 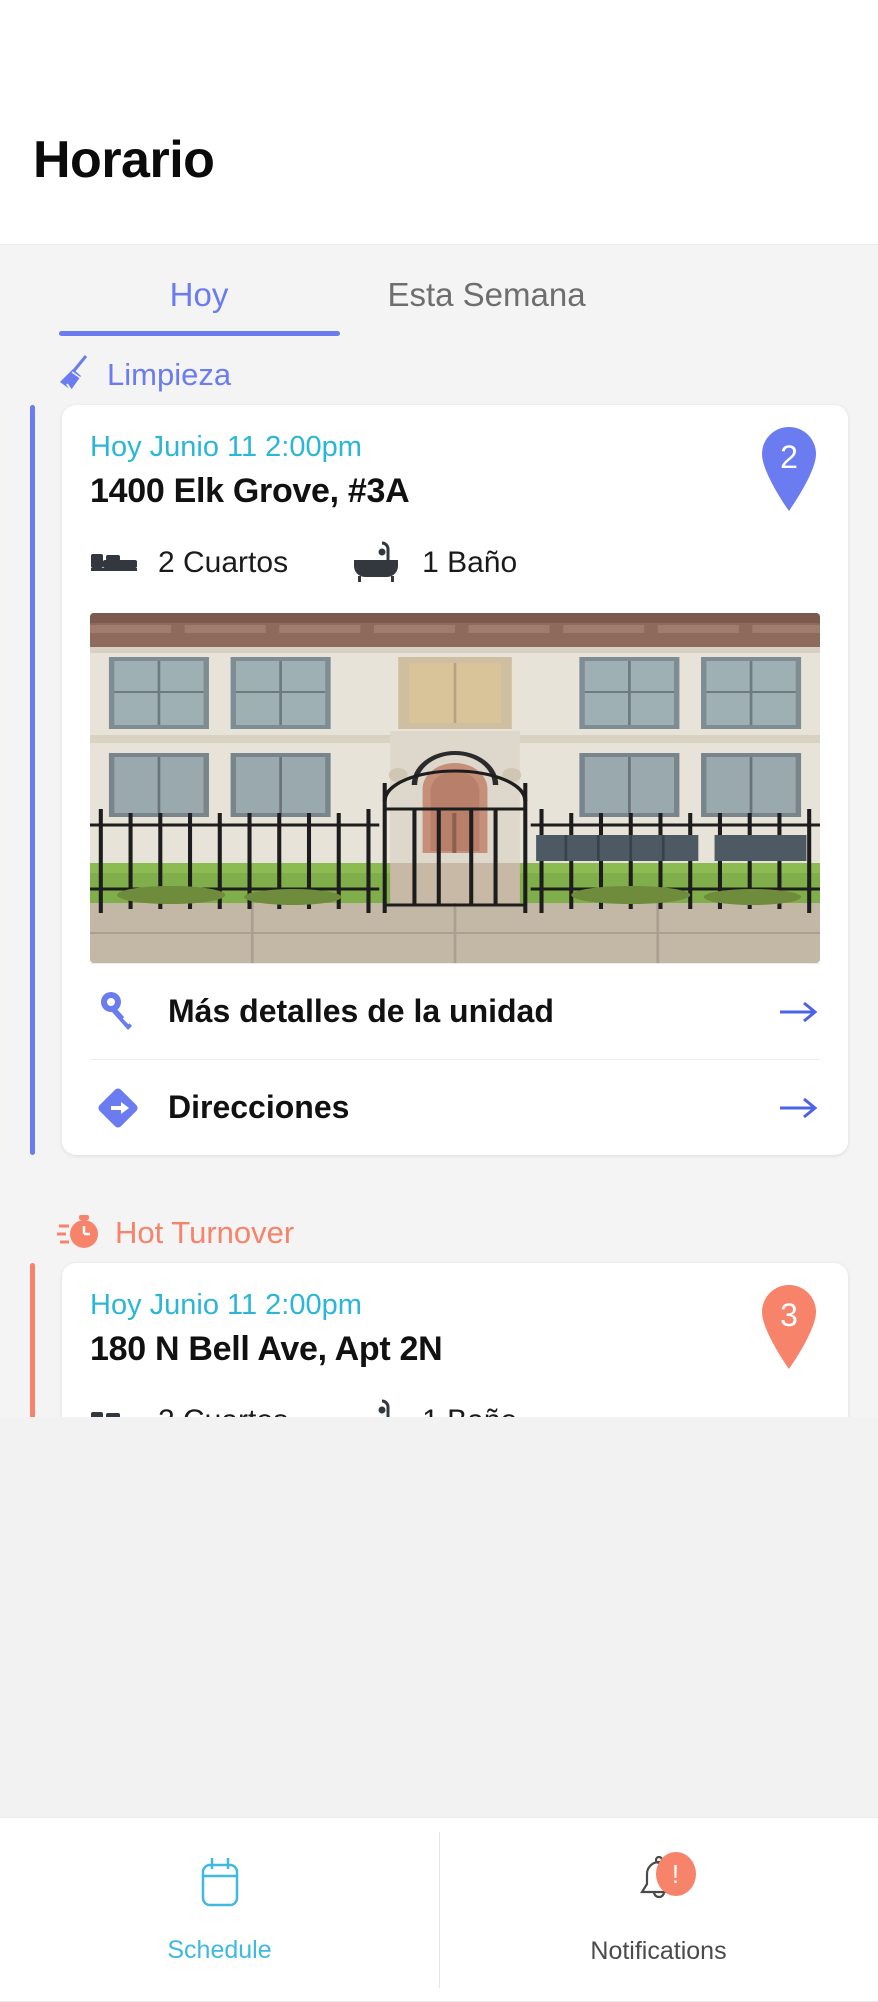 What do you see at coordinates (439, 122) in the screenshot?
I see `app-header: Horario` at bounding box center [439, 122].